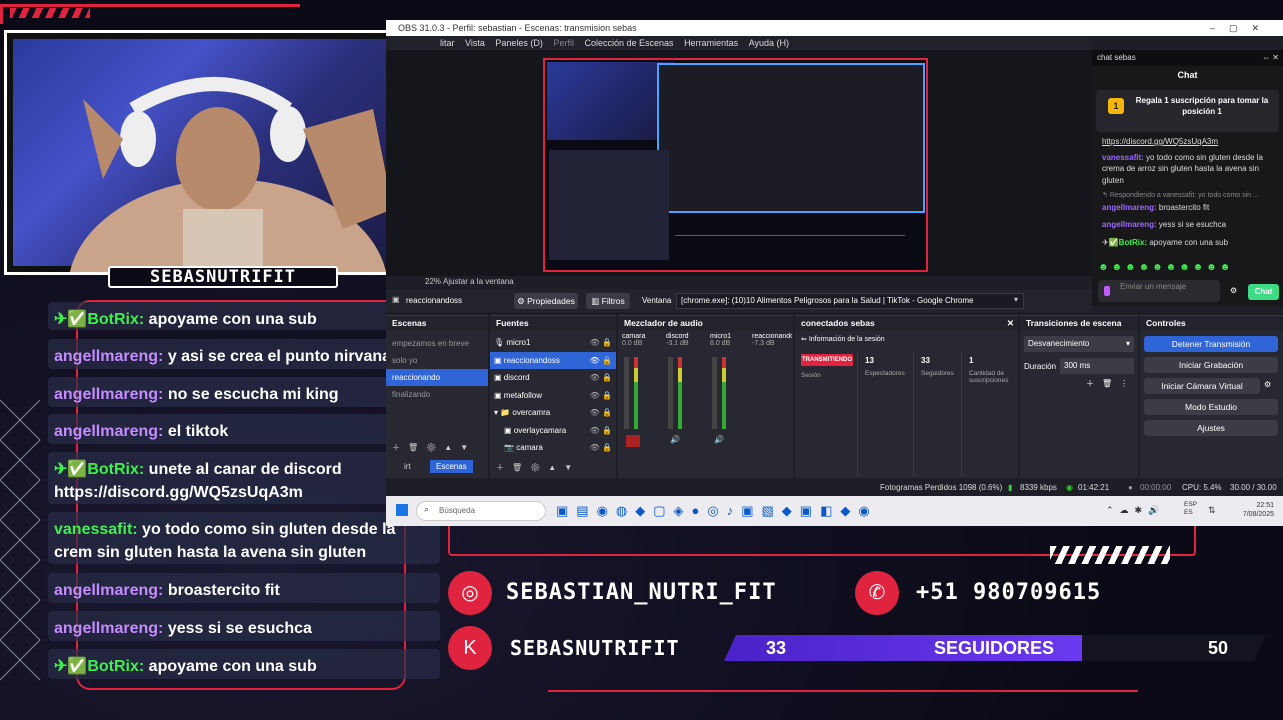 This screenshot has height=720, width=1283. Describe the element at coordinates (1211, 365) in the screenshot. I see `start-recording-button: Iniciar Grabación` at that location.